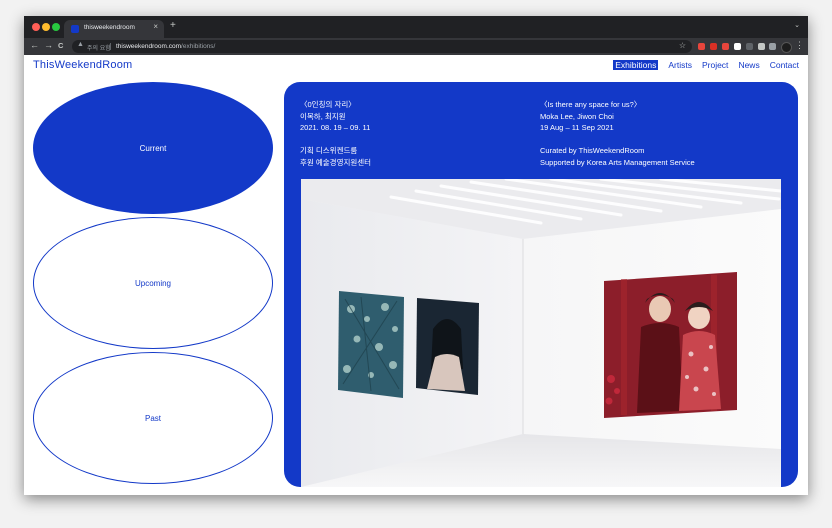 The height and width of the screenshot is (528, 832). I want to click on url-host: thisweekendroom.com, so click(149, 46).